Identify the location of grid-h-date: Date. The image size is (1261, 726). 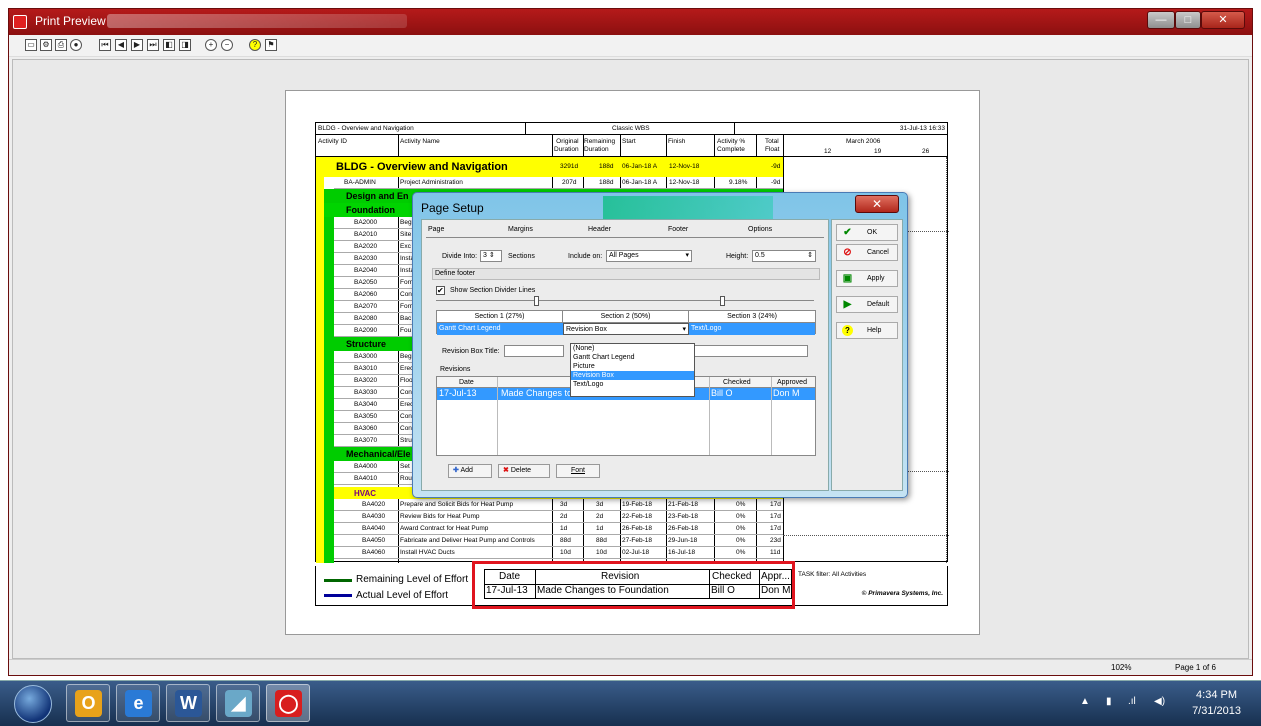
(466, 382).